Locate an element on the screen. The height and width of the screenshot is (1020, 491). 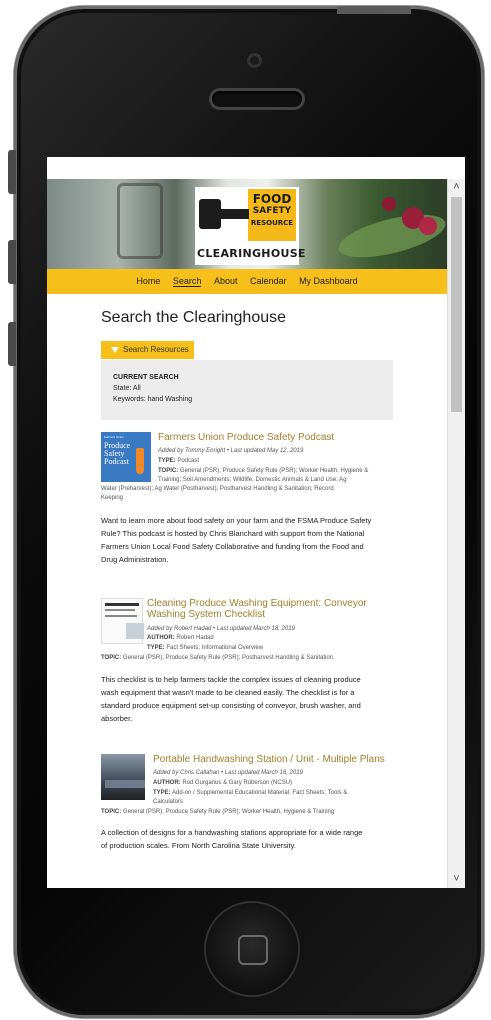
banner-leaf-image is located at coordinates (390, 236).